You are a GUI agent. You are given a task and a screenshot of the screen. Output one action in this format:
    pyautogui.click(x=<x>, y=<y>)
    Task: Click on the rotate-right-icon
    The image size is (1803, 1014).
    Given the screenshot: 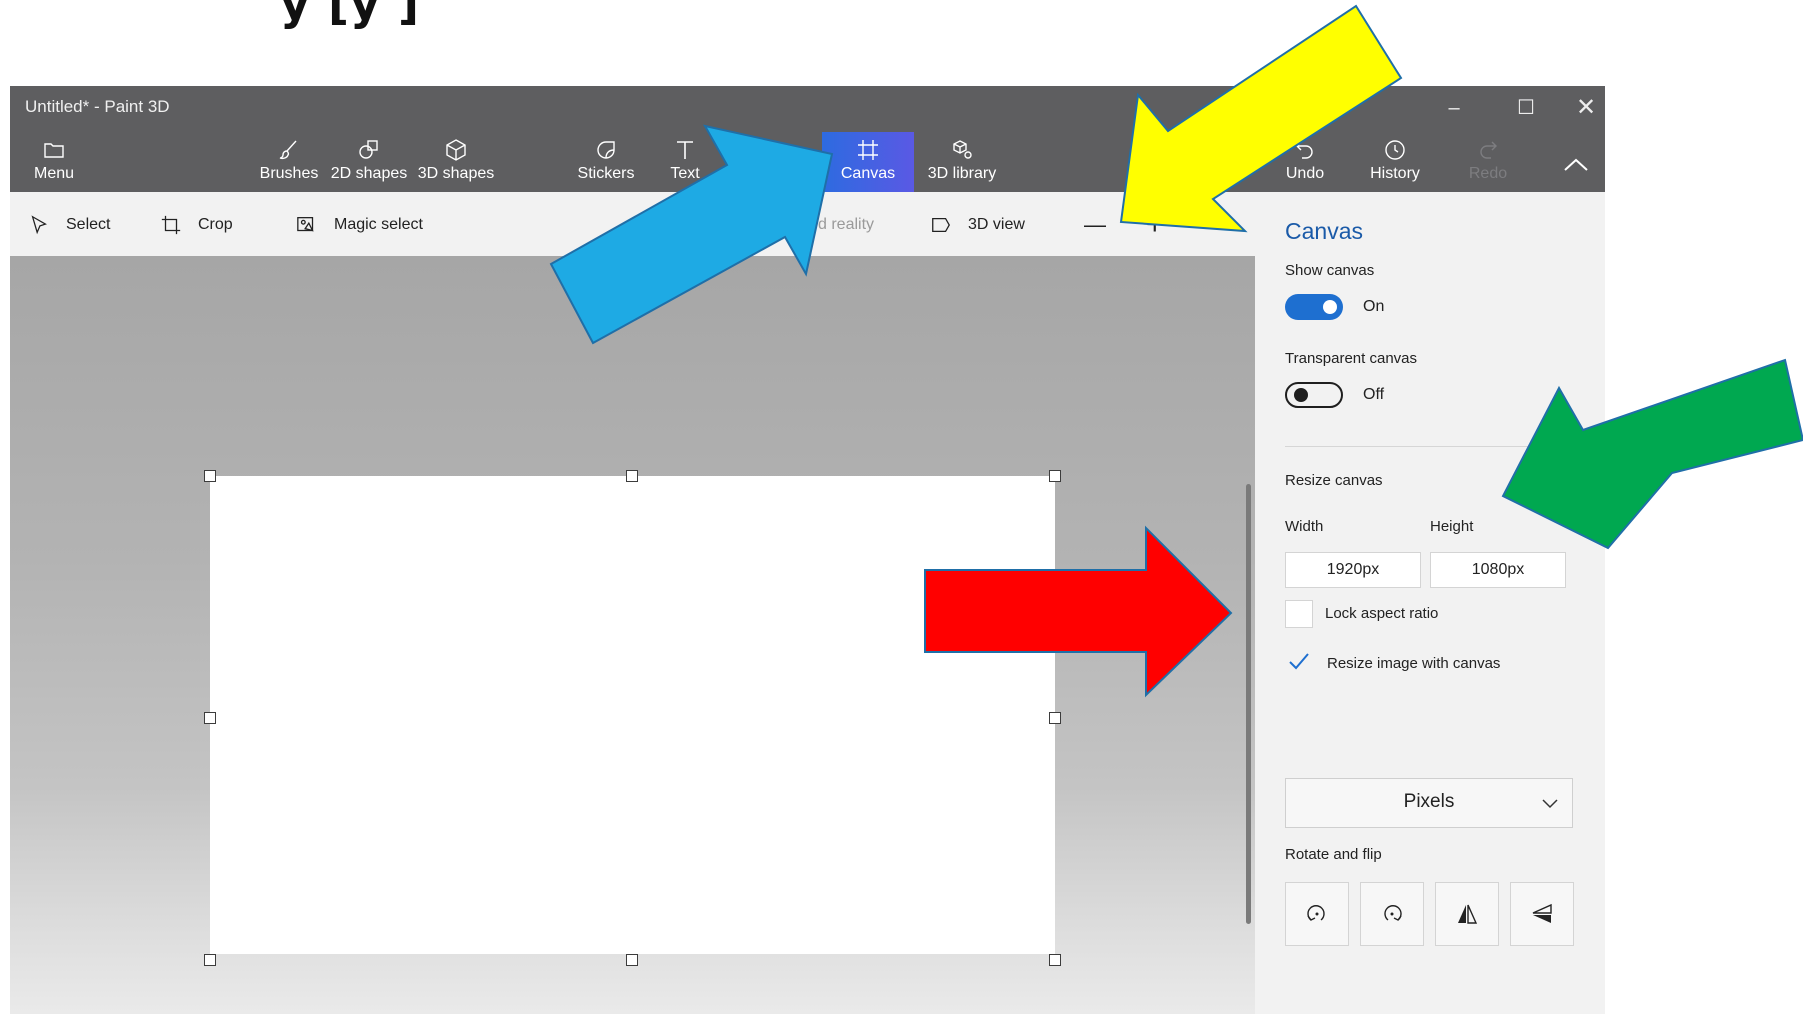 What is the action you would take?
    pyautogui.click(x=1393, y=913)
    